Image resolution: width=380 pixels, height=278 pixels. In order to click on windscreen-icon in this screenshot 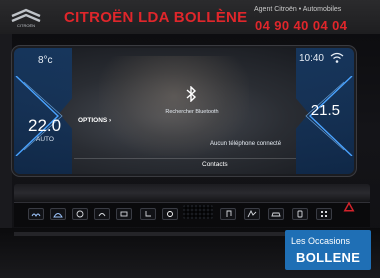, I will do `click(58, 215)`.